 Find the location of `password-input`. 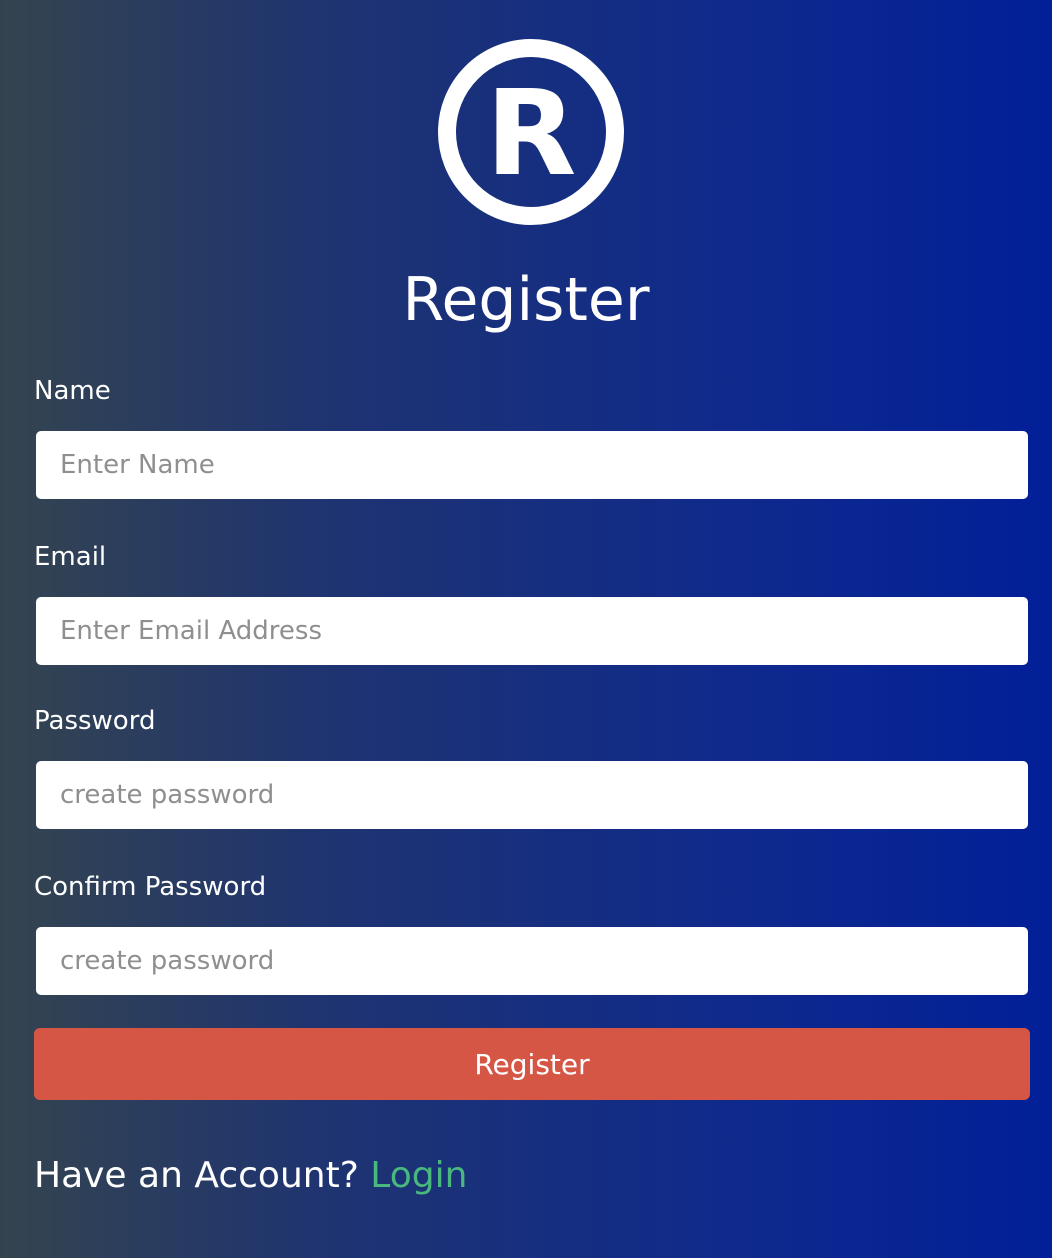

password-input is located at coordinates (532, 795).